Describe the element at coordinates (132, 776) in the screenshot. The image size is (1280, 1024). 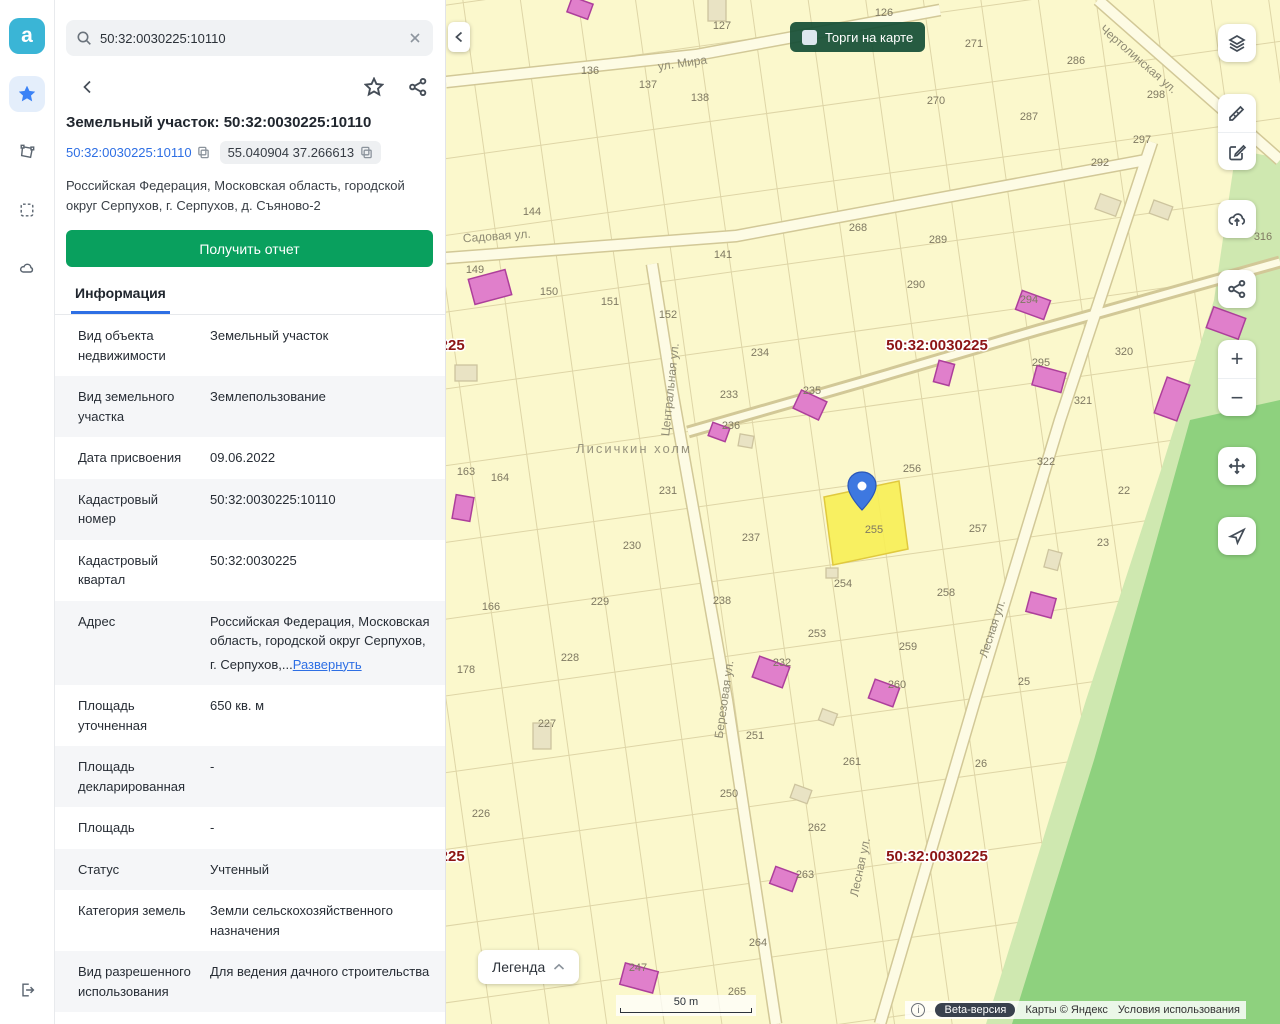
I see `info-row-label: Площадь декларированная` at that location.